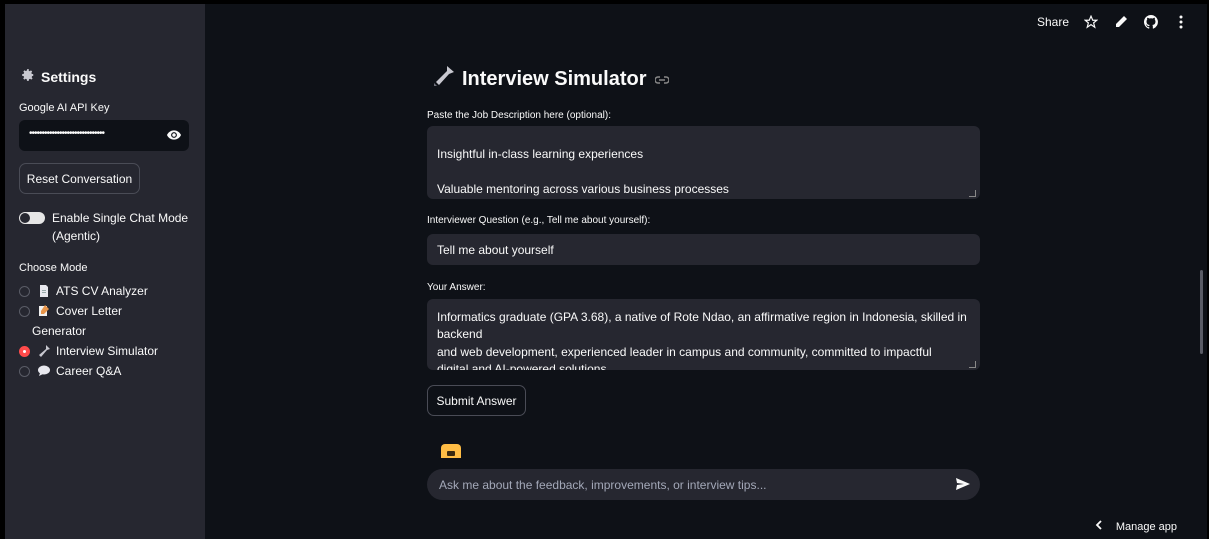 This screenshot has width=1209, height=539. What do you see at coordinates (540, 154) in the screenshot?
I see `textarea-line: Insightful in-class learning experiences` at bounding box center [540, 154].